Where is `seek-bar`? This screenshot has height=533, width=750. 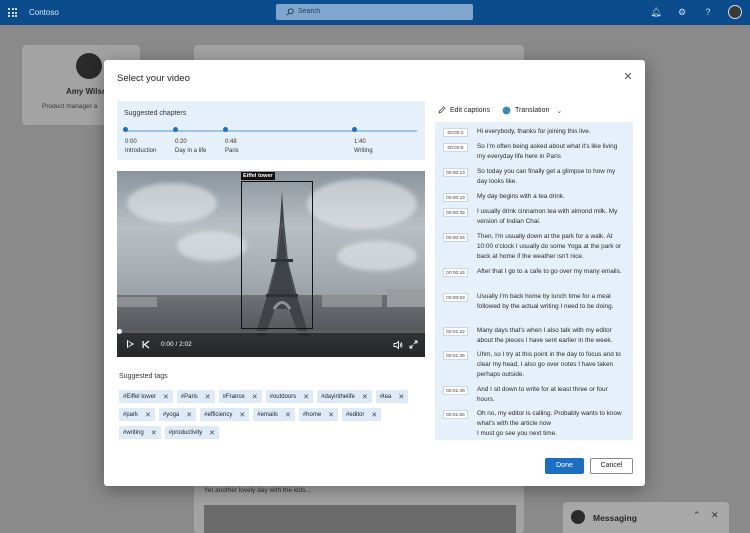 seek-bar is located at coordinates (271, 331).